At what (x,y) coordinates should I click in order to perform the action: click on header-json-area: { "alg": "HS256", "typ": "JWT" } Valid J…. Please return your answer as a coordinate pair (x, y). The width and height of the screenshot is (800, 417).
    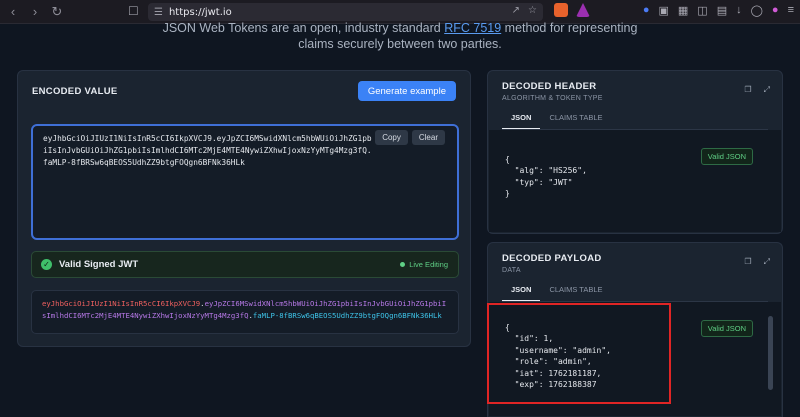
    Looking at the image, I should click on (635, 181).